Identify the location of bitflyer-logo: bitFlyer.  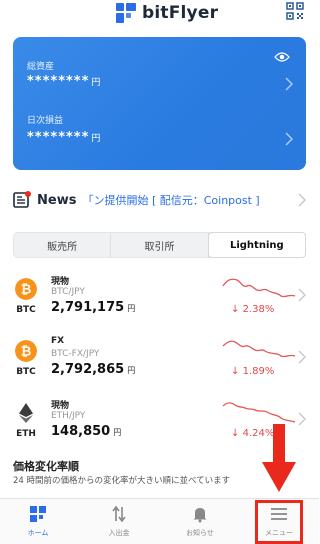
(167, 13).